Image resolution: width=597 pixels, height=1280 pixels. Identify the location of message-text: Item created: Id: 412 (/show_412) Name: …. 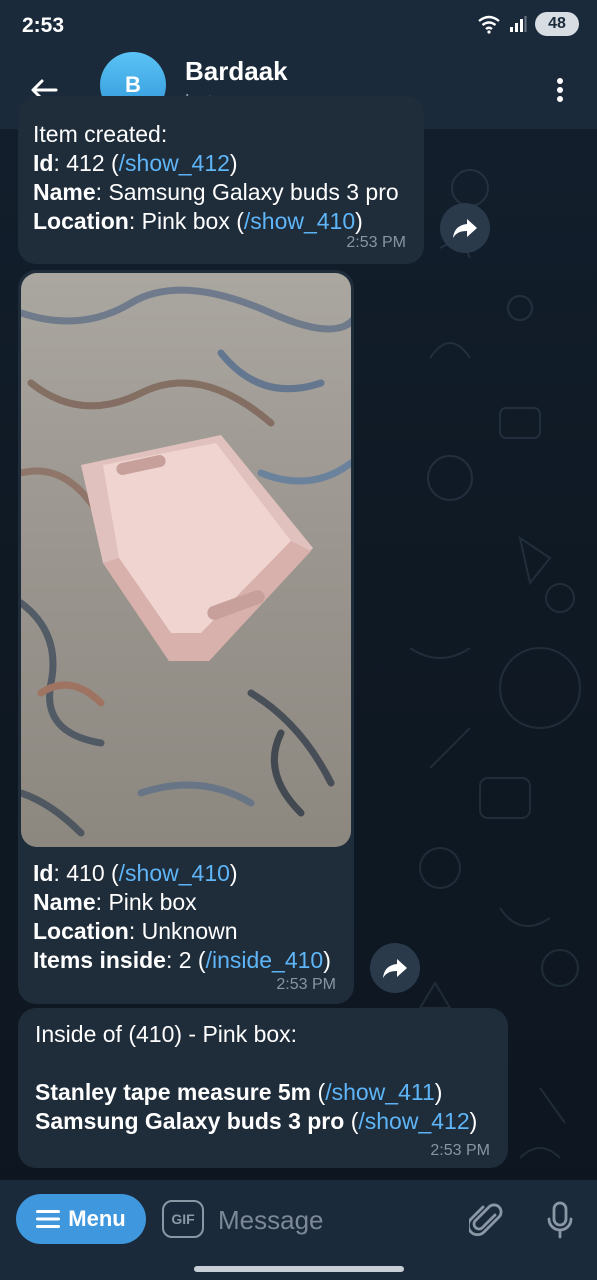
(228, 178).